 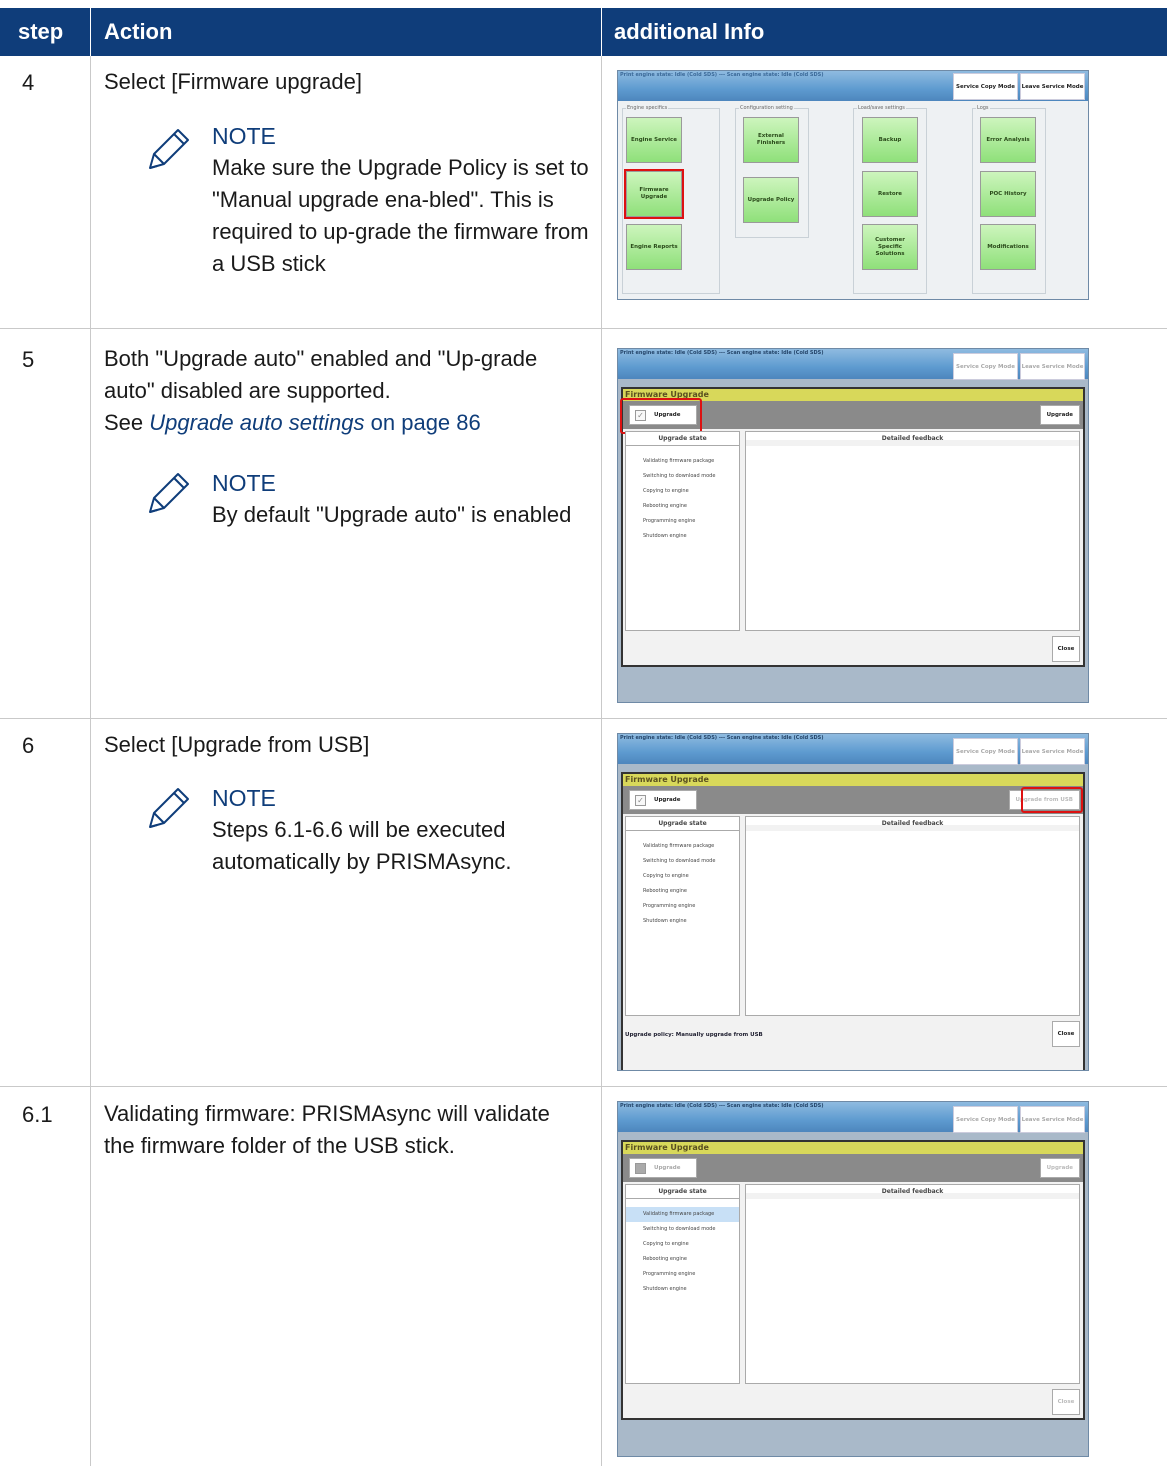 What do you see at coordinates (1008, 194) in the screenshot?
I see `poc-history-button: POC History` at bounding box center [1008, 194].